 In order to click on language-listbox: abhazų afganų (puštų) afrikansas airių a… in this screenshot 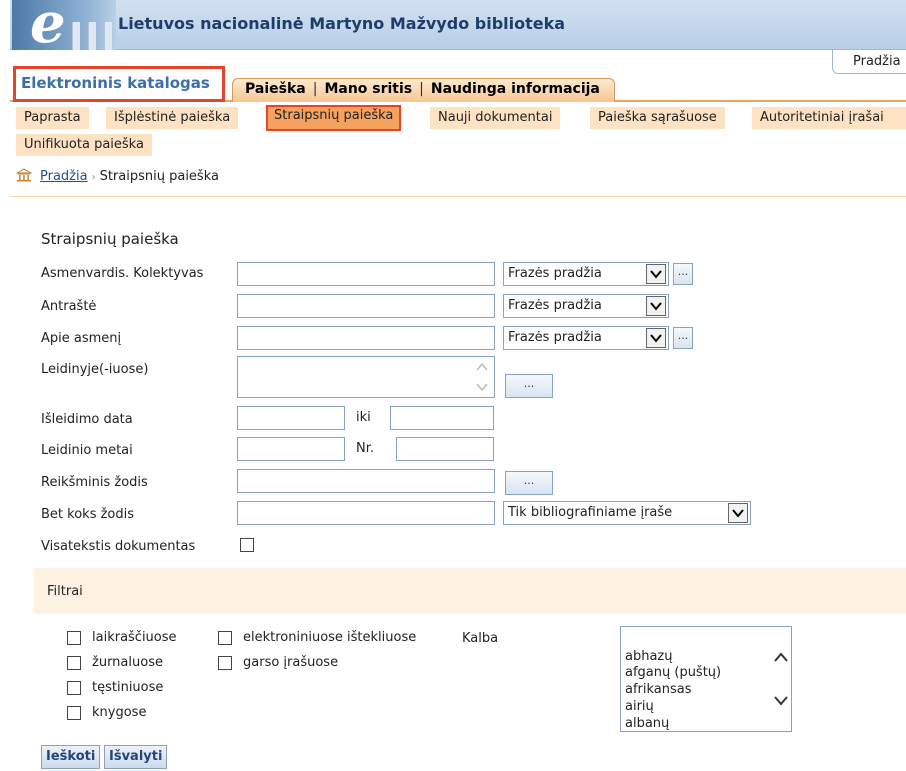, I will do `click(706, 679)`.